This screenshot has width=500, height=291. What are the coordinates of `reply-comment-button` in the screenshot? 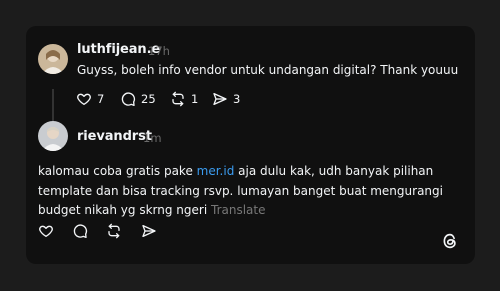 It's located at (80, 233).